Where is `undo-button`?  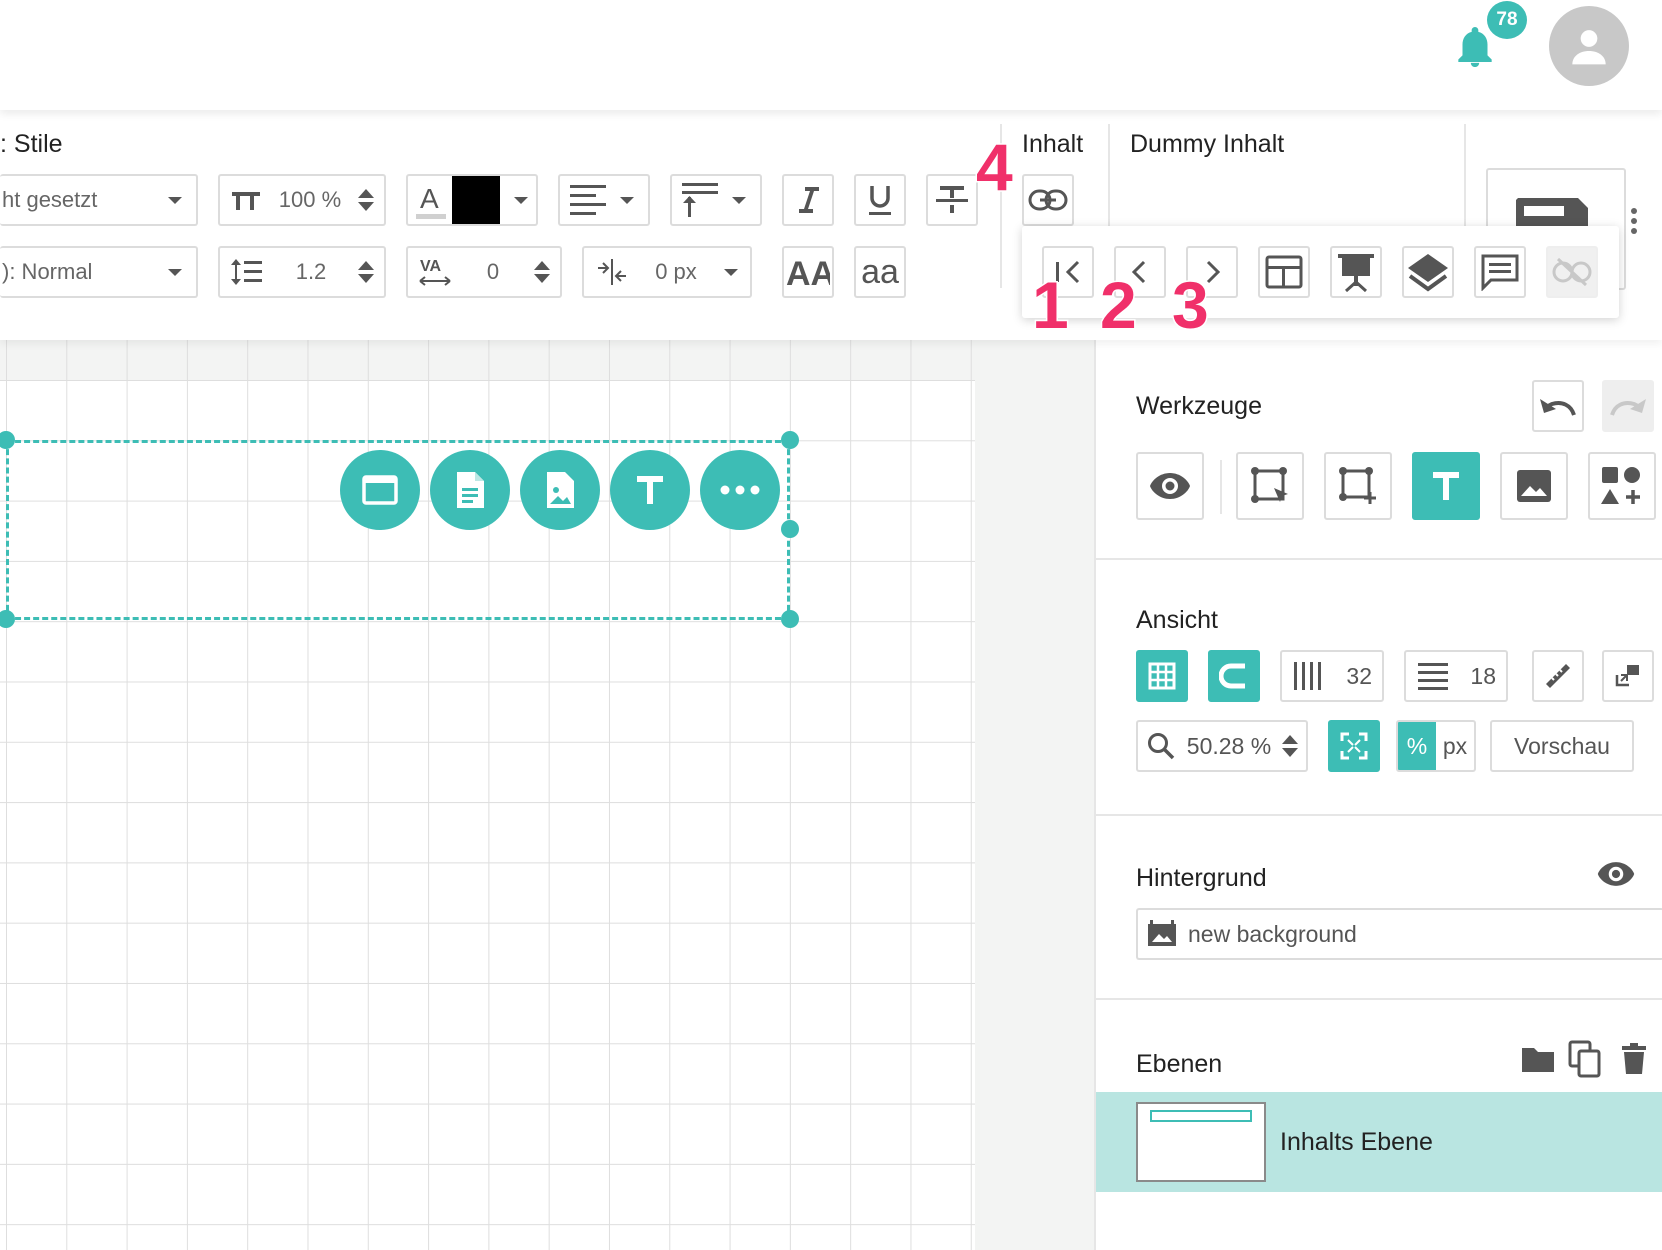 undo-button is located at coordinates (1558, 406).